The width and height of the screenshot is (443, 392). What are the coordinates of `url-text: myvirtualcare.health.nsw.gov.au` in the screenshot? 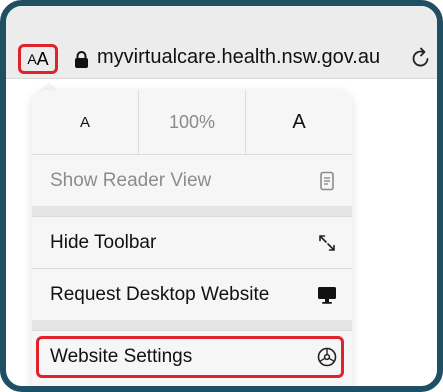 It's located at (238, 57).